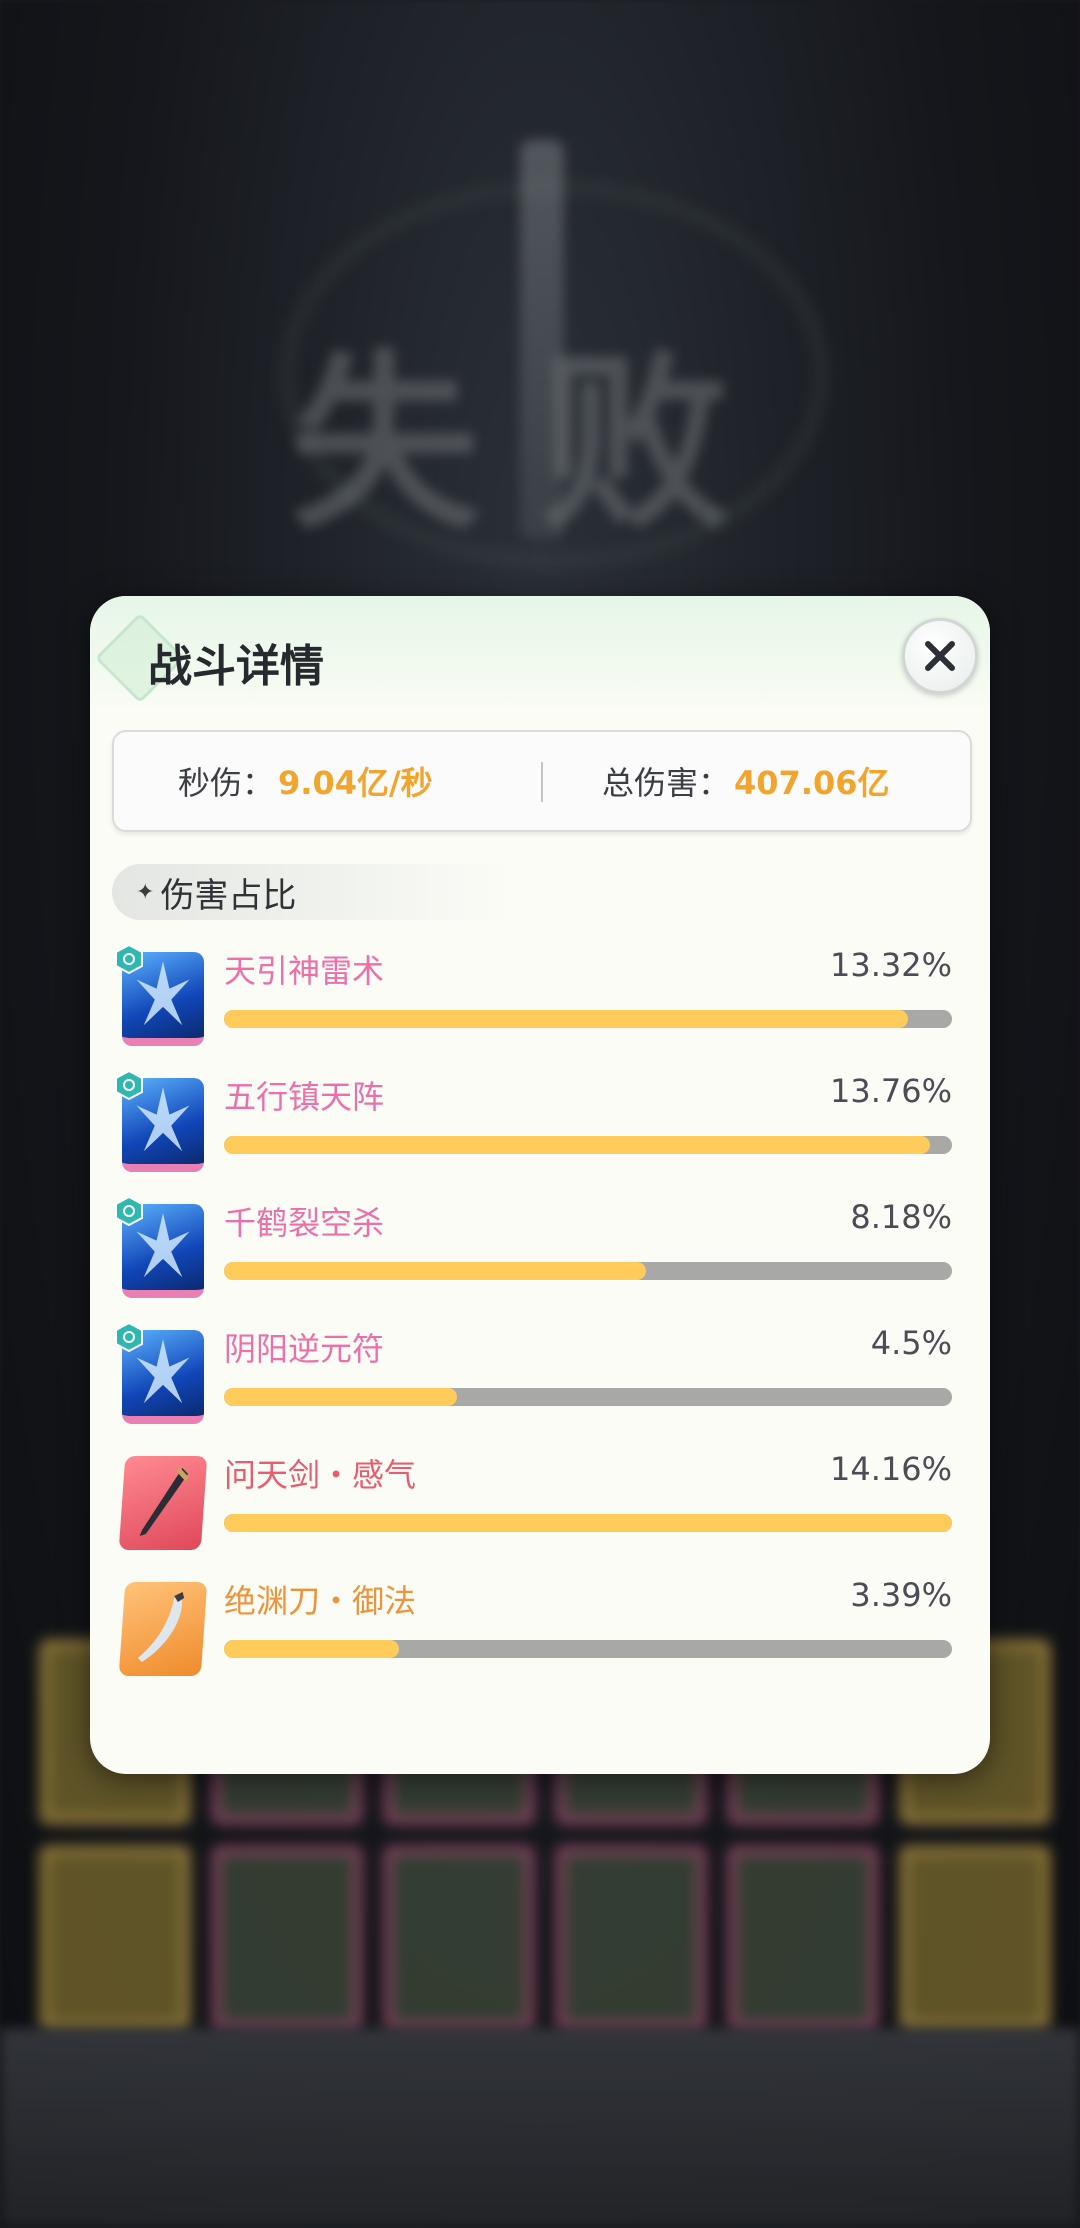  What do you see at coordinates (901, 1595) in the screenshot?
I see `damage-percent: 3.39%` at bounding box center [901, 1595].